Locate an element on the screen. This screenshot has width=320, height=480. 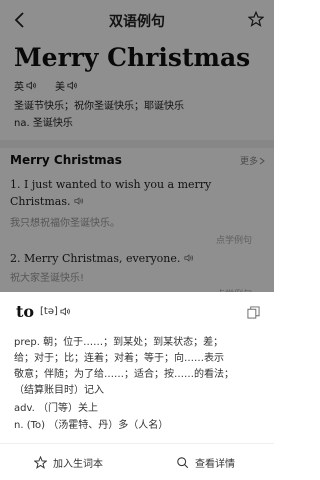
definition-line: 给；对于；比；连着；对着；等于；向……表示 is located at coordinates (119, 358).